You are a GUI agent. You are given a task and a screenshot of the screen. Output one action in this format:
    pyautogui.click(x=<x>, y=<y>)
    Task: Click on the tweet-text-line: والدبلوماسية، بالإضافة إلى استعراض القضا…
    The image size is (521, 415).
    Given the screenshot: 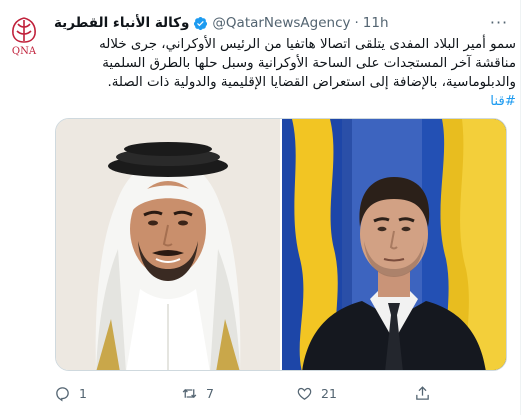 What is the action you would take?
    pyautogui.click(x=311, y=82)
    